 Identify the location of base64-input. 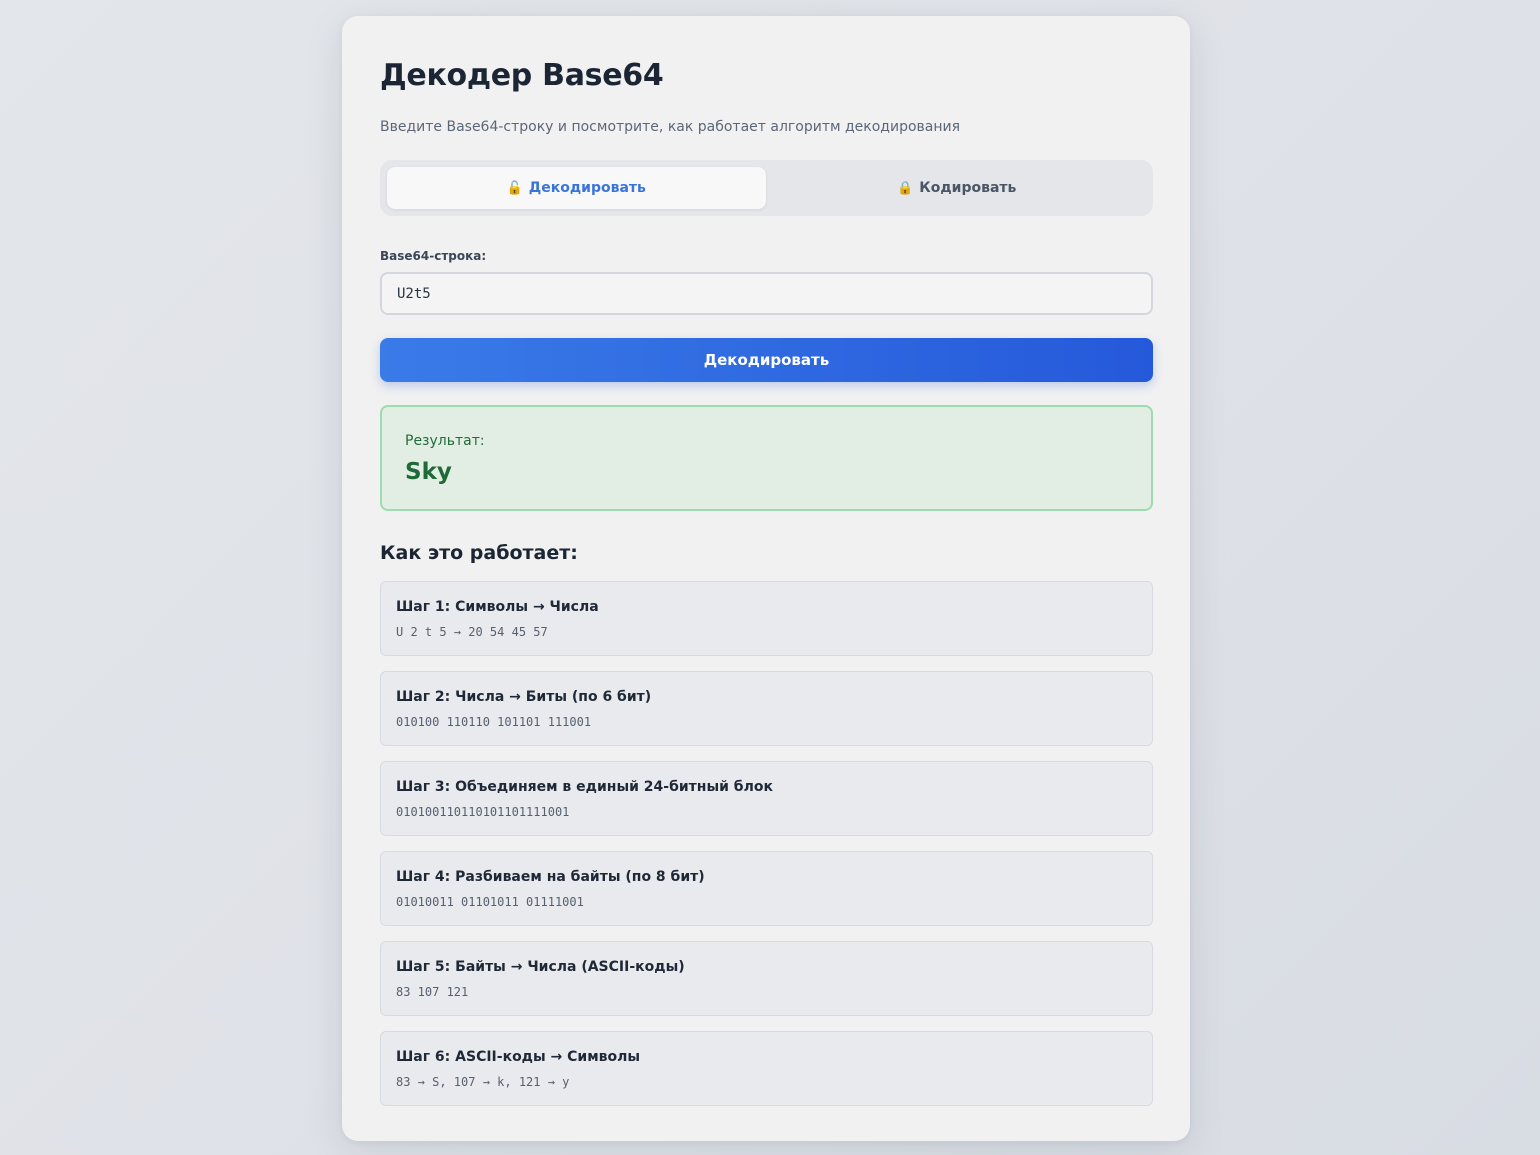
(766, 293).